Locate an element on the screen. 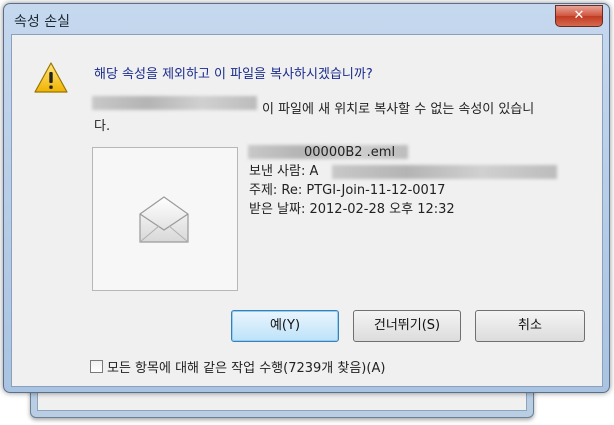 The height and width of the screenshot is (425, 614). yes-button: 예(Y) is located at coordinates (285, 326).